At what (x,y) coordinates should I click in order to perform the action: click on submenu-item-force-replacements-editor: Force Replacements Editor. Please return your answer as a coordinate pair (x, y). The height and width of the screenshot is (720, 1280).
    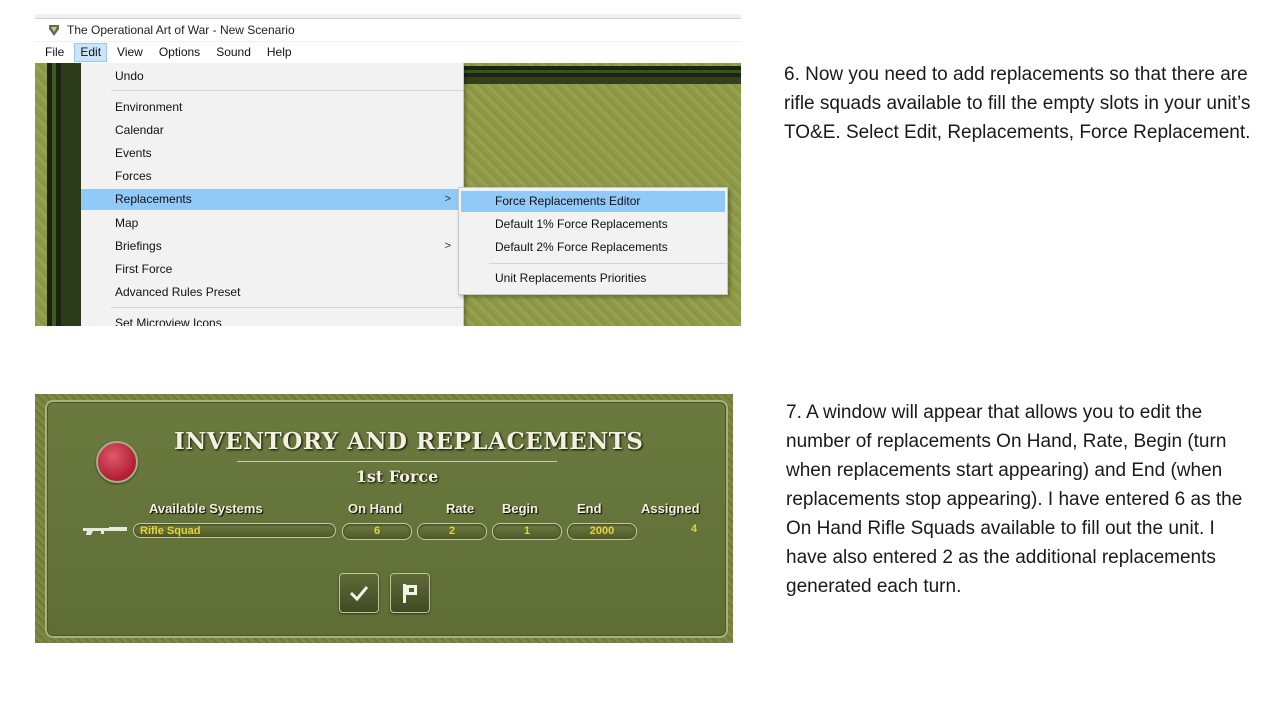
    Looking at the image, I should click on (593, 201).